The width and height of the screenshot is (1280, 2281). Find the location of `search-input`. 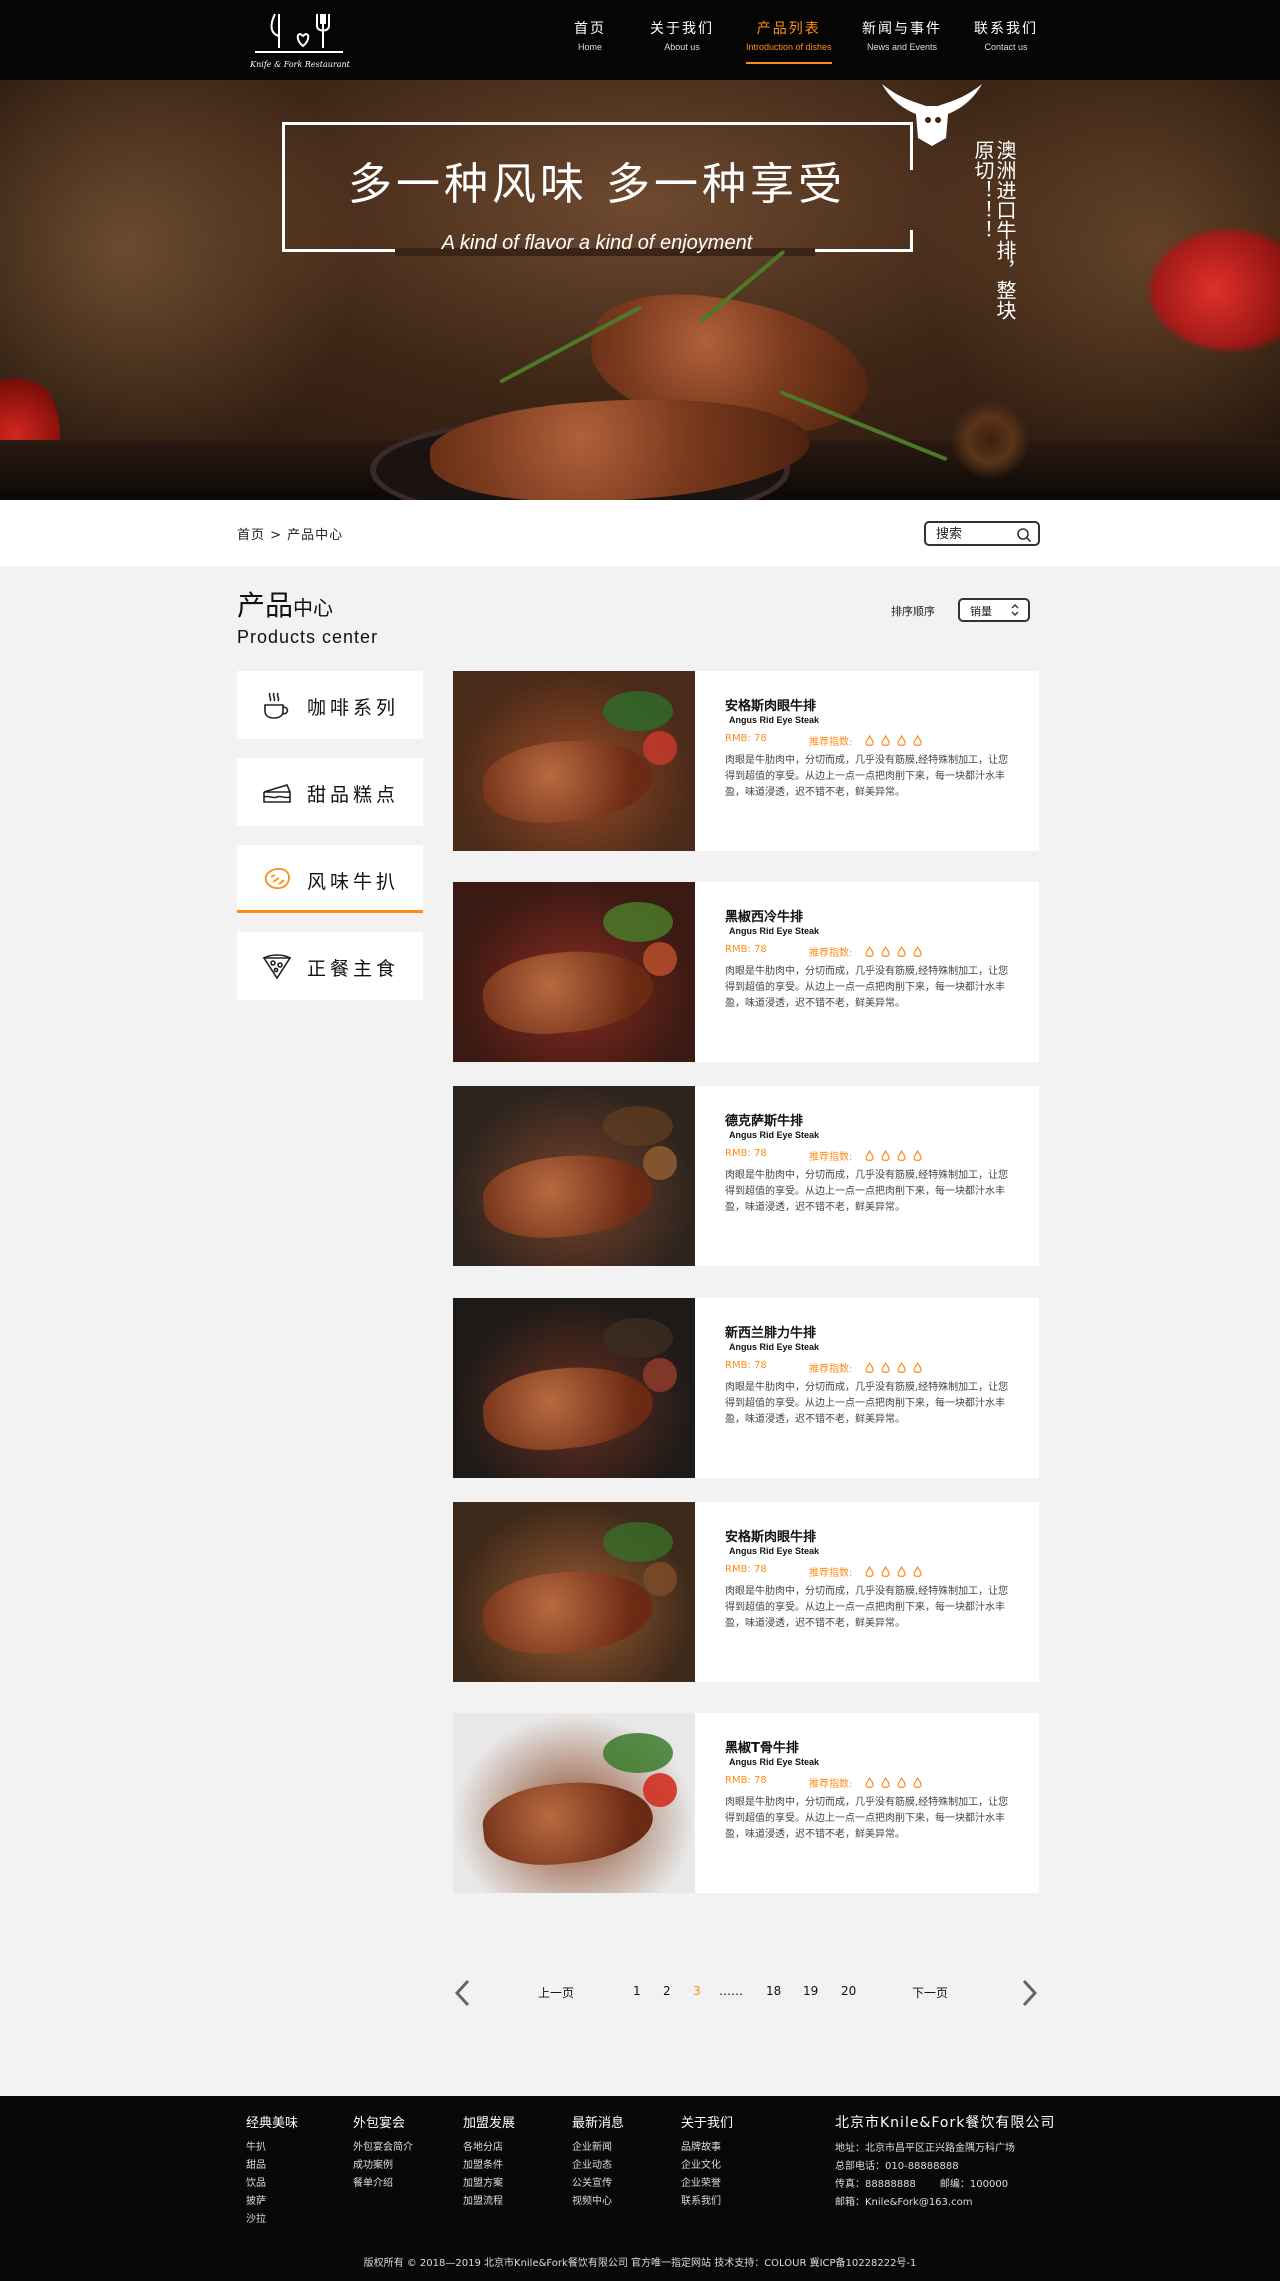

search-input is located at coordinates (972, 534).